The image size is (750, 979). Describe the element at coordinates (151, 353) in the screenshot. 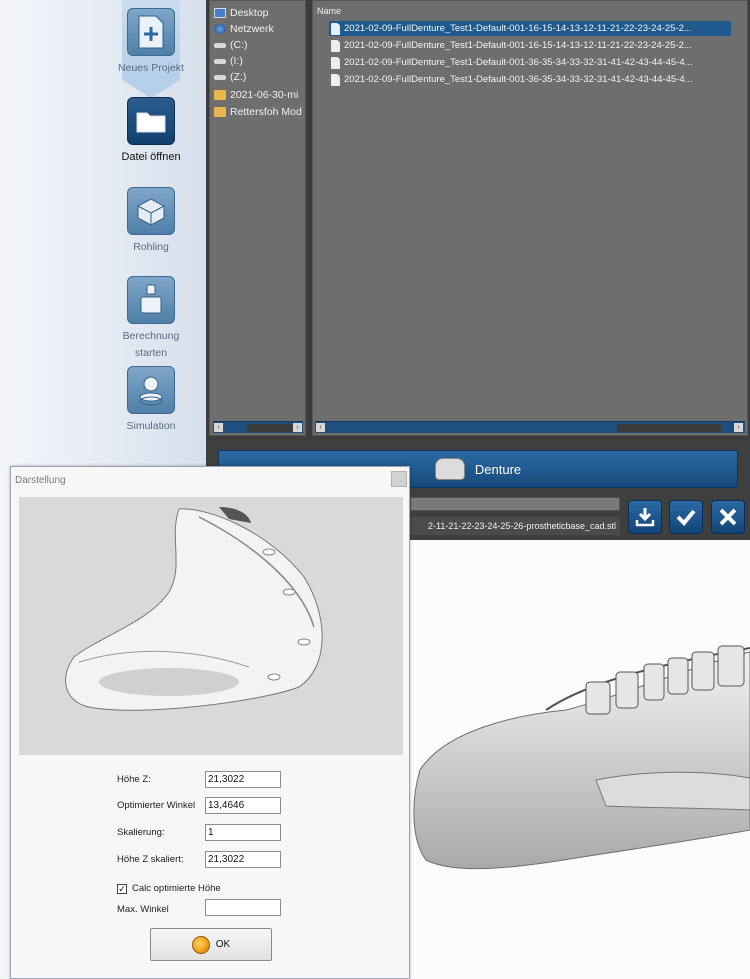

I see `calc-label-line2: starten` at that location.